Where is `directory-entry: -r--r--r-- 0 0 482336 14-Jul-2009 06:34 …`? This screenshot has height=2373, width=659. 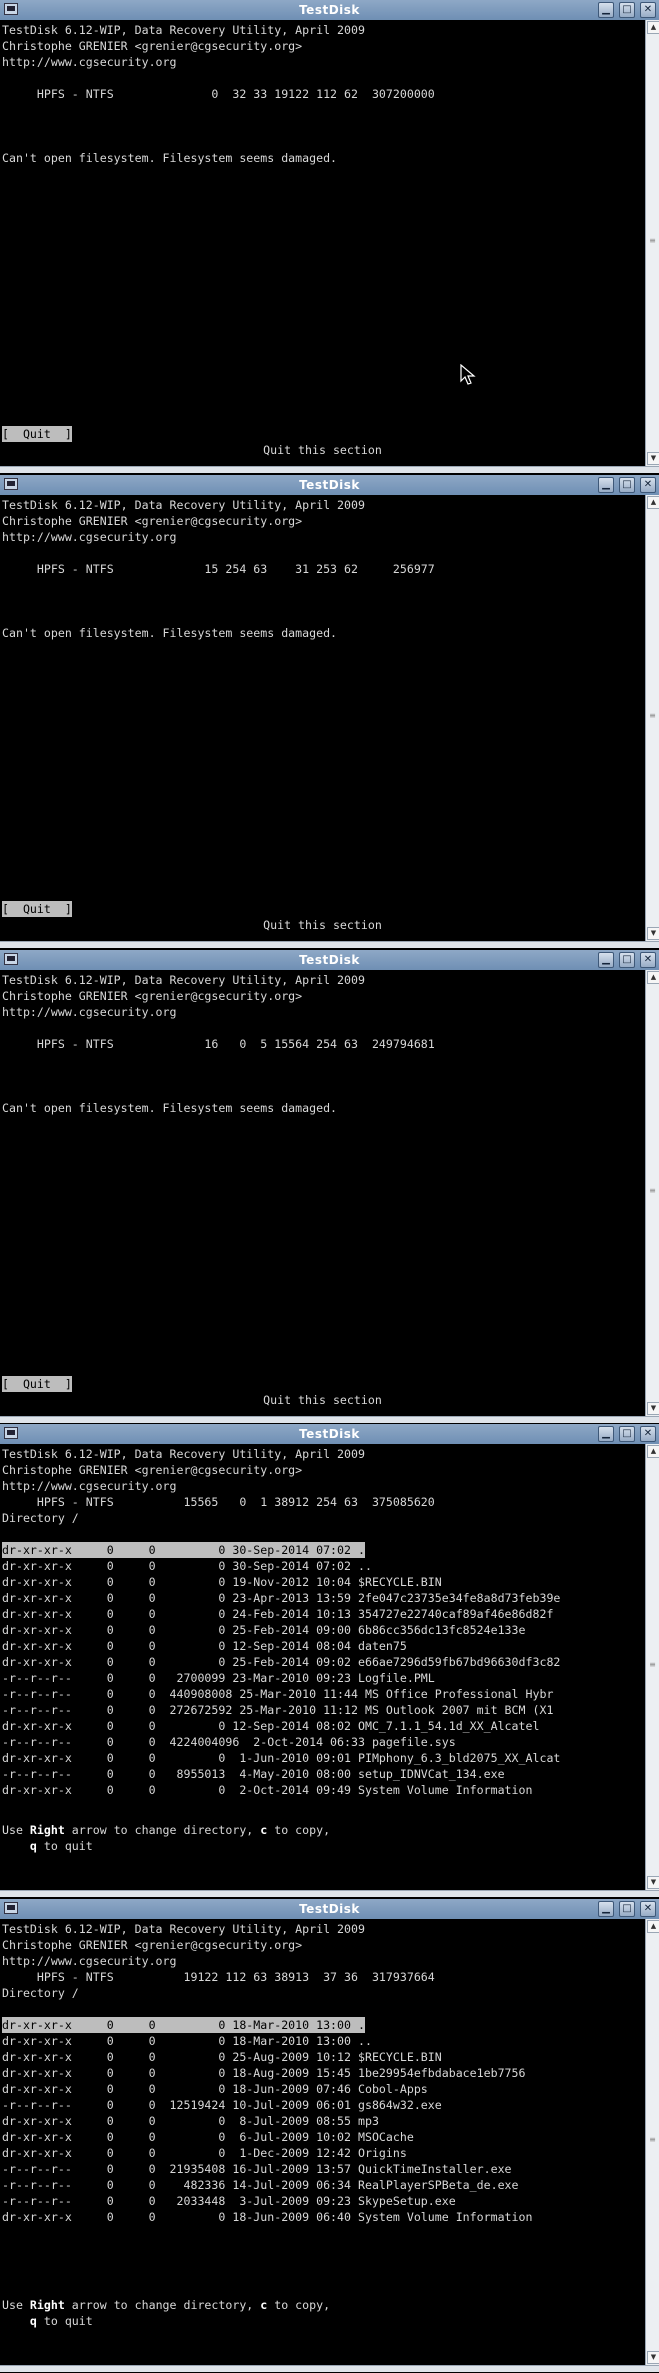 directory-entry: -r--r--r-- 0 0 482336 14-Jul-2009 06:34 … is located at coordinates (260, 2185).